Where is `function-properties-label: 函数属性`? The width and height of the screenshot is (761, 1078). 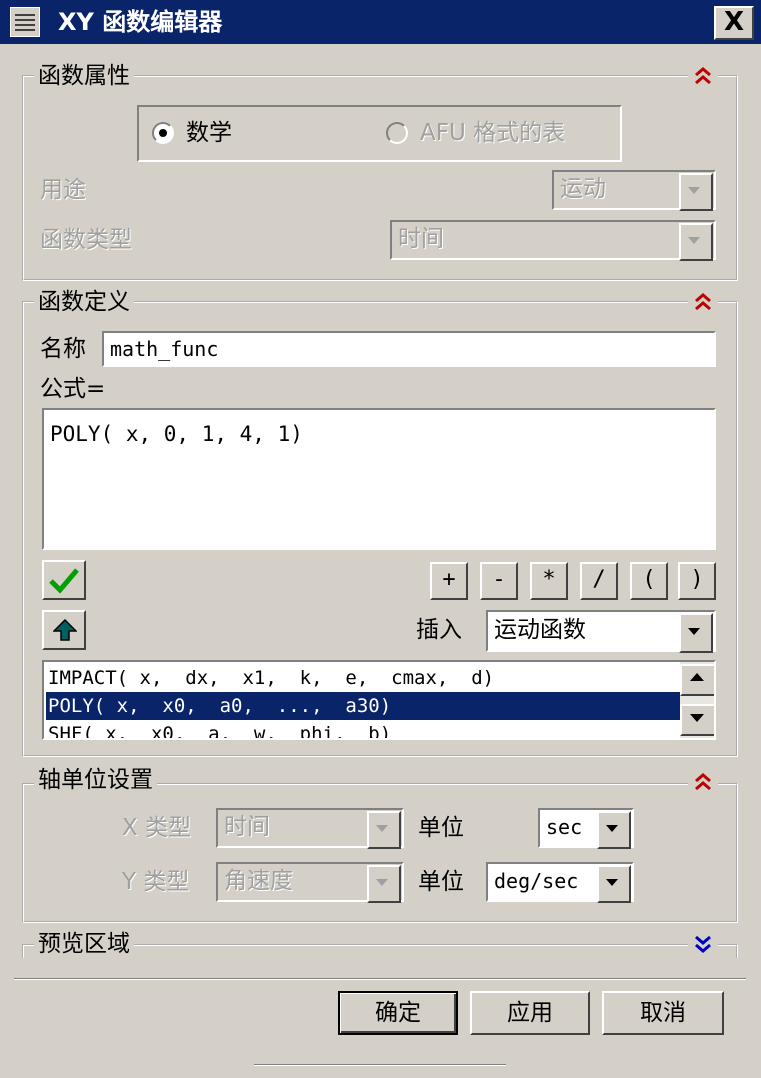 function-properties-label: 函数属性 is located at coordinates (84, 76).